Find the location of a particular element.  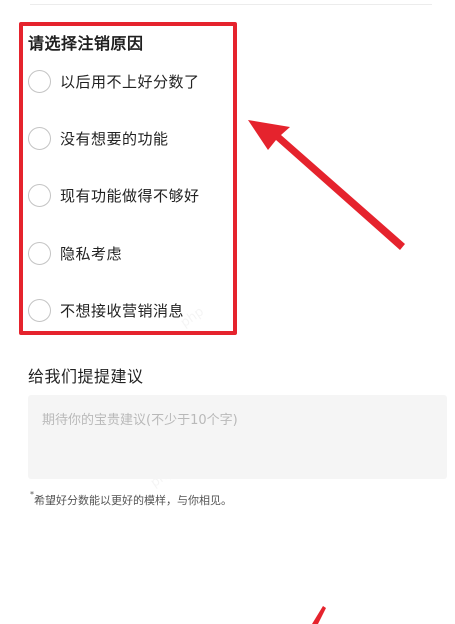

reason-option-label: 现有功能做得不够好 is located at coordinates (130, 195).